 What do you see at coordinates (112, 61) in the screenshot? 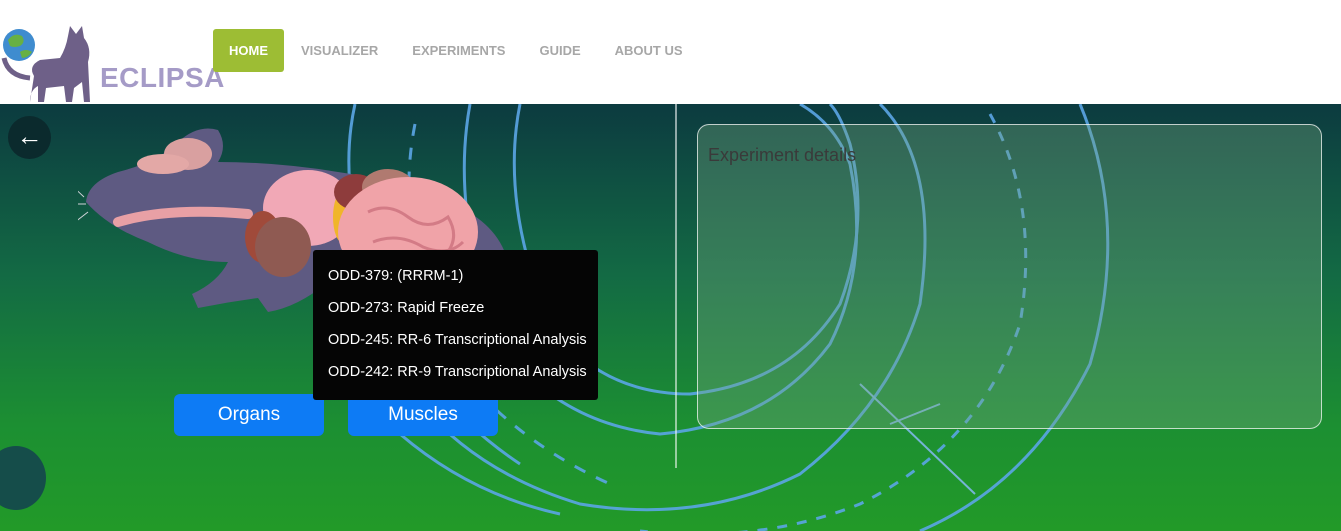
I see `eclipsa-logo: ECLIPSA` at bounding box center [112, 61].